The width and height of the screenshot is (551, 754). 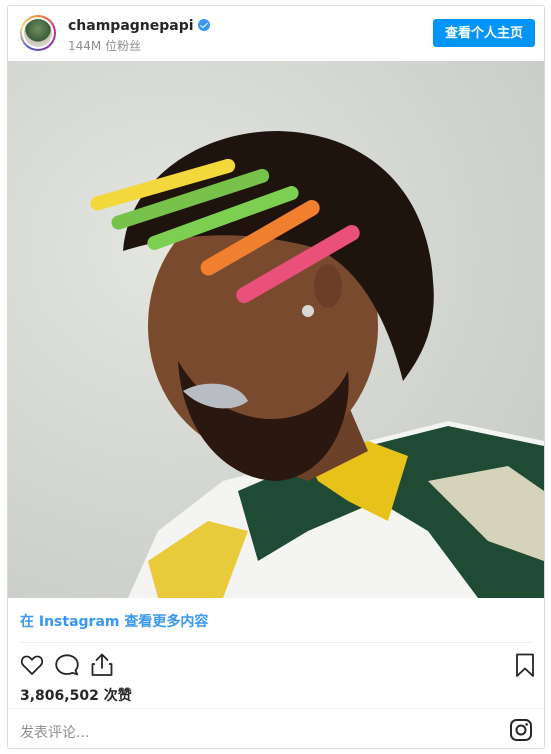 What do you see at coordinates (67, 665) in the screenshot?
I see `comment-bubble-icon` at bounding box center [67, 665].